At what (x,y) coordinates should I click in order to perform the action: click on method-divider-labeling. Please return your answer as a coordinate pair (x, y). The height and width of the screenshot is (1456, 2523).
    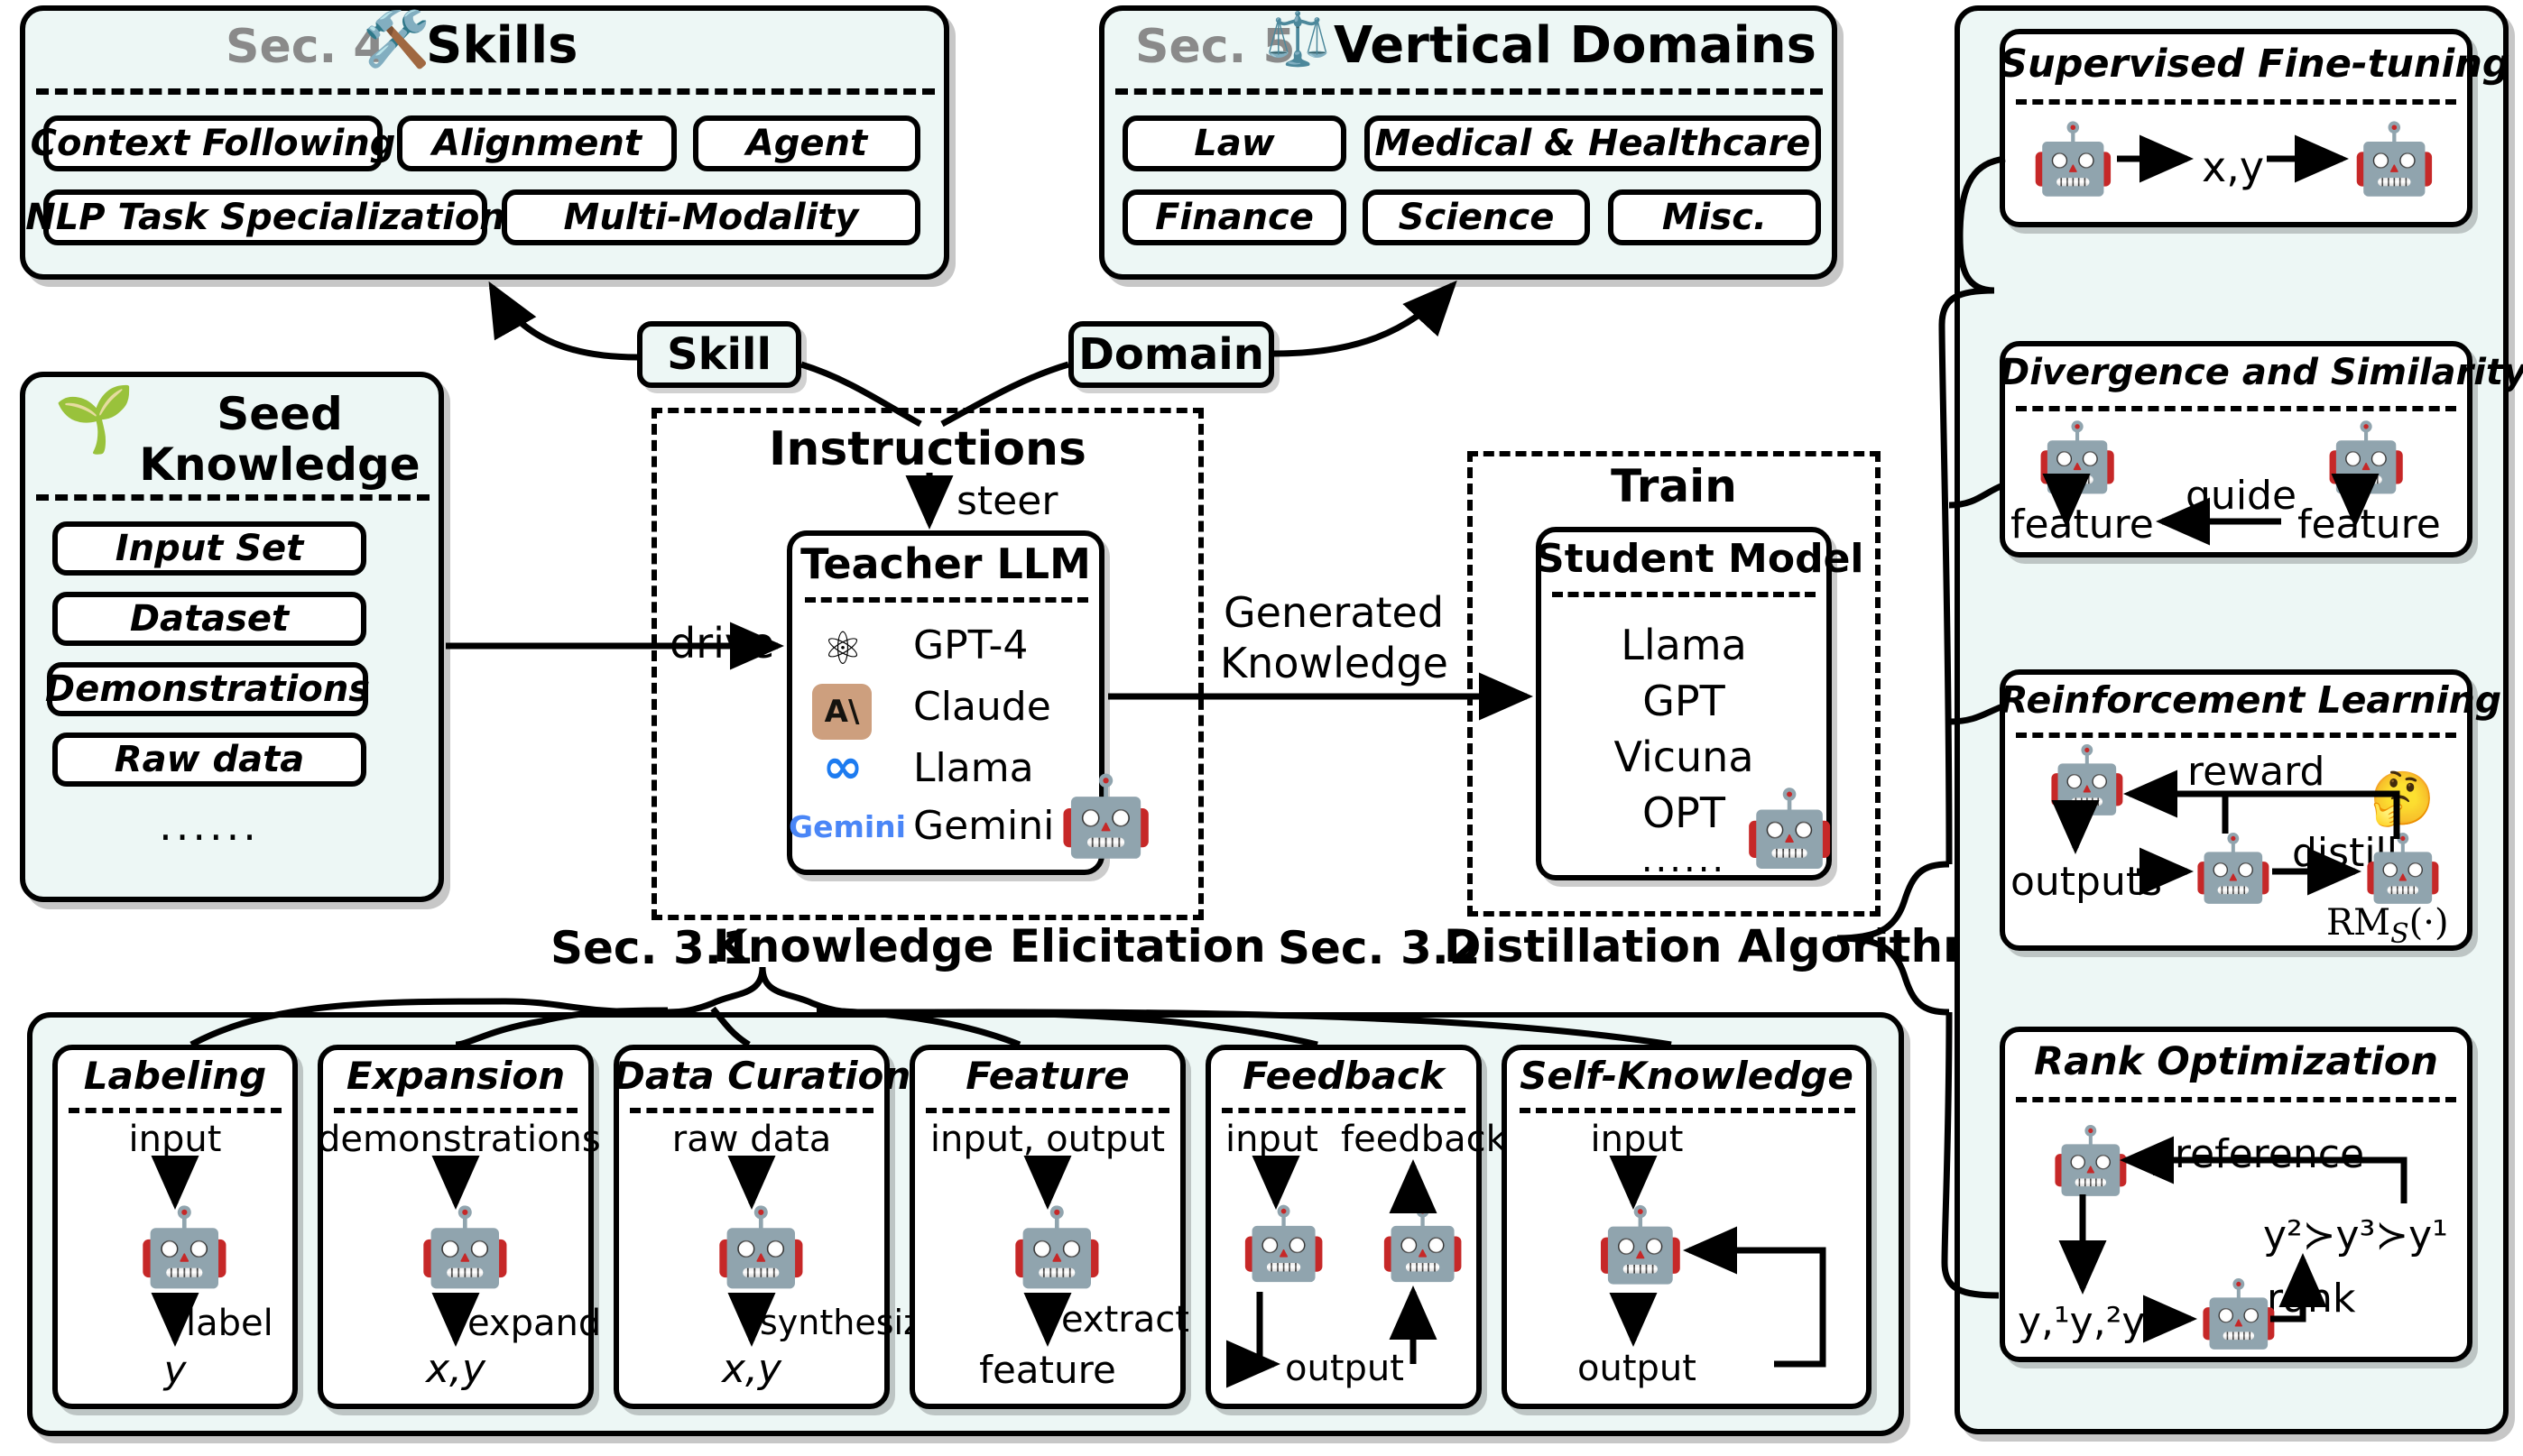
    Looking at the image, I should click on (175, 1110).